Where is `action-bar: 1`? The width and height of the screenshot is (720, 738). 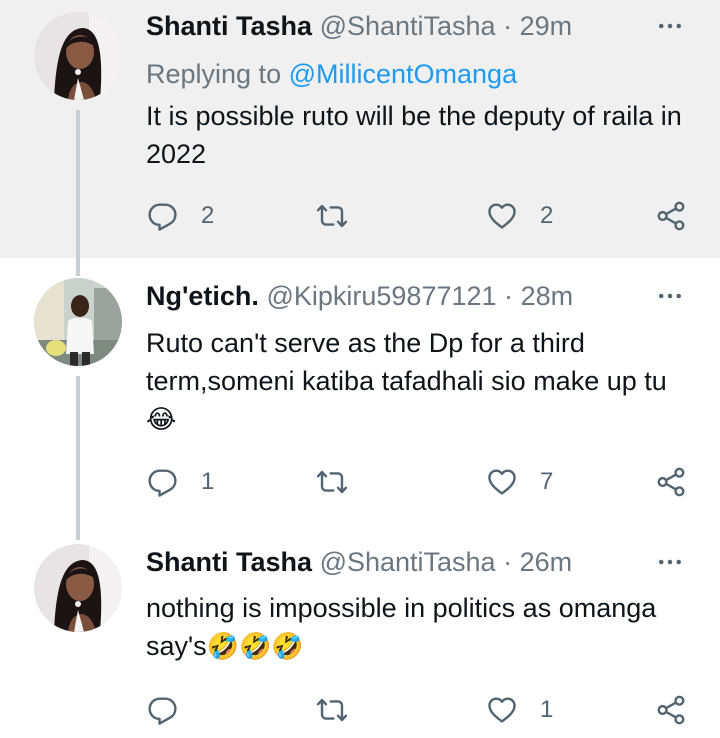
action-bar: 1 is located at coordinates (360, 710).